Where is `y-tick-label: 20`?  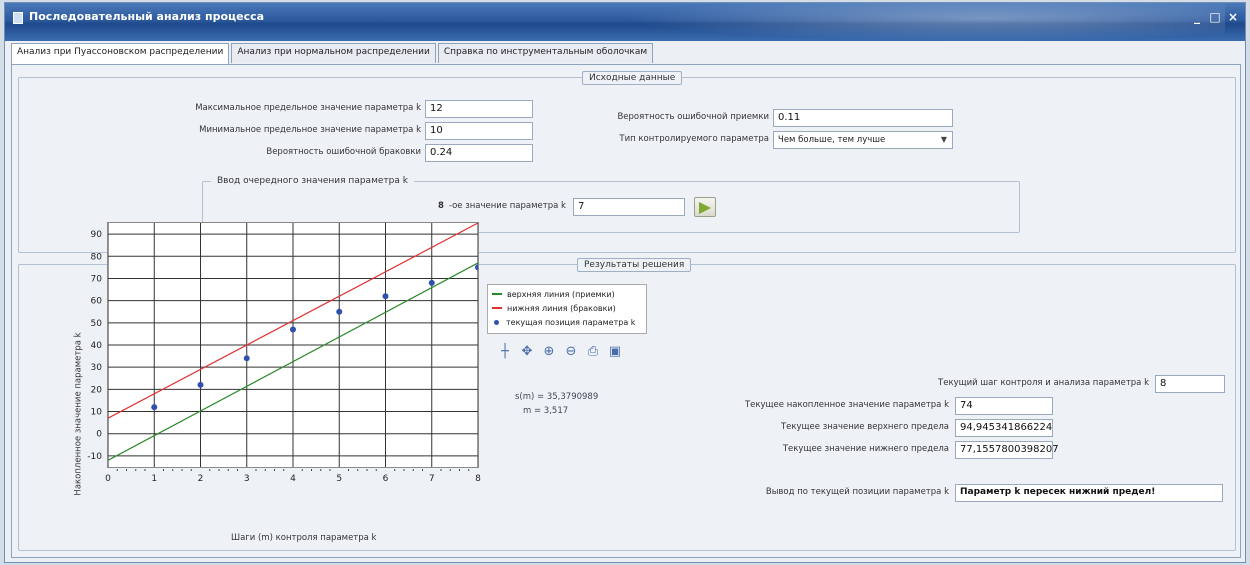
y-tick-label: 20 is located at coordinates (97, 390).